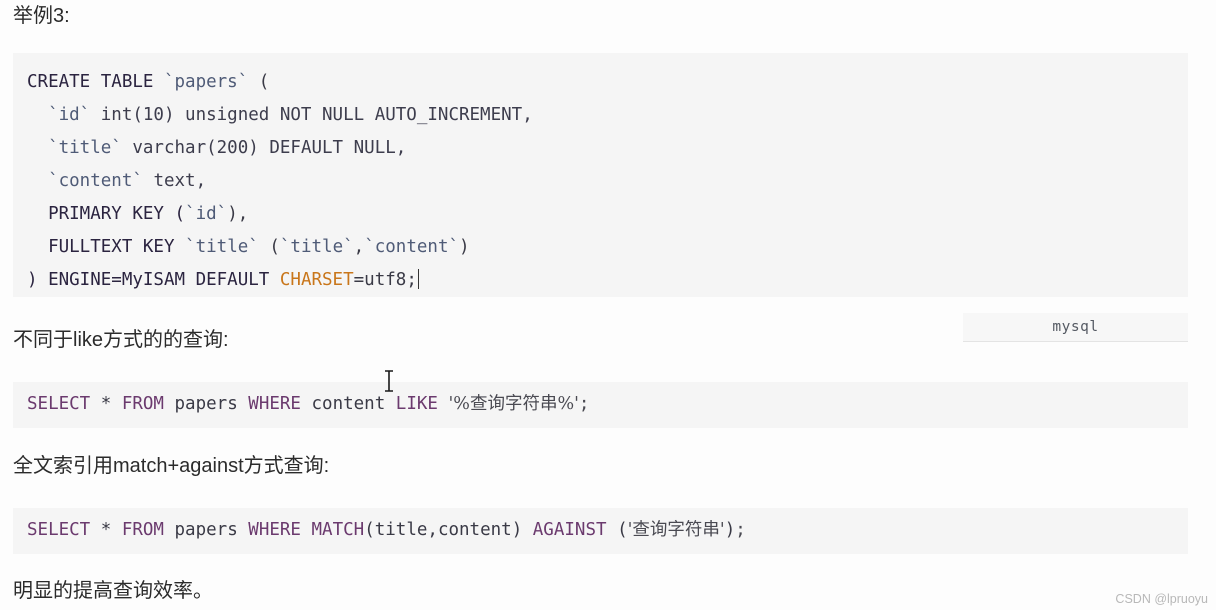  Describe the element at coordinates (171, 466) in the screenshot. I see `paragraph-fulltext-query: 全文索引用match+against方式查询:` at that location.